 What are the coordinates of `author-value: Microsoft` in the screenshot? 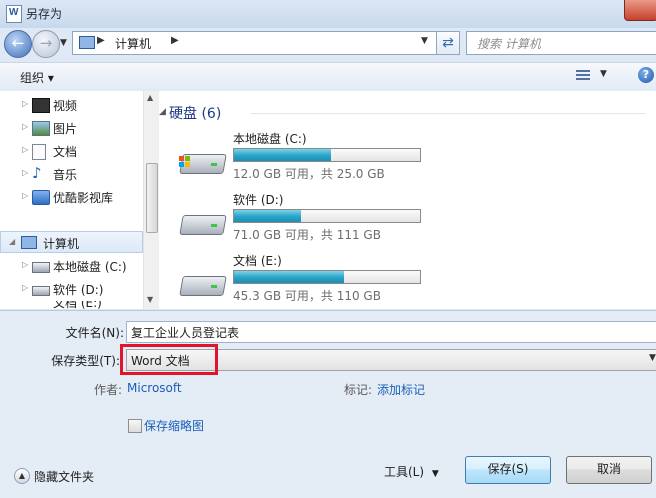 It's located at (154, 388).